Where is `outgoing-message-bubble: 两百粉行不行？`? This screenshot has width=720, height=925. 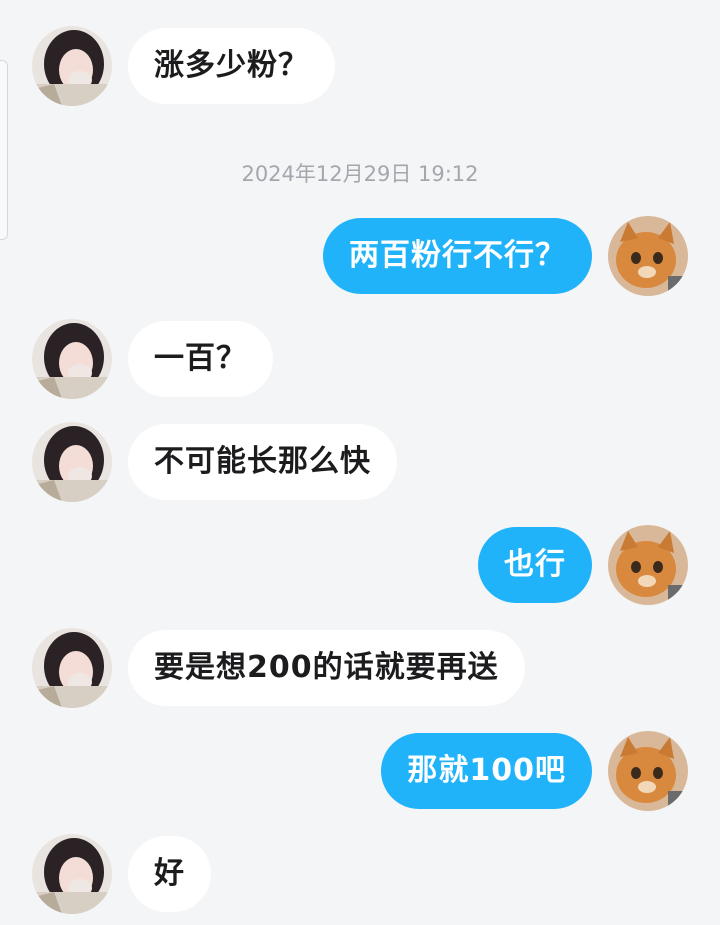 outgoing-message-bubble: 两百粉行不行？ is located at coordinates (457, 256).